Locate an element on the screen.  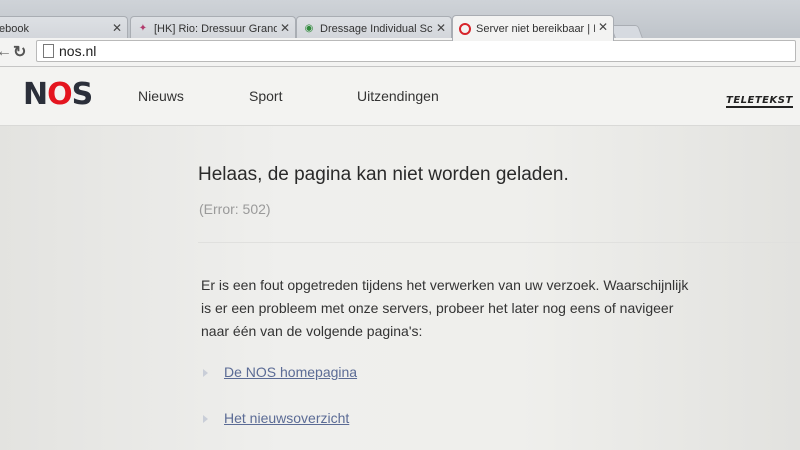
message-line: naar één van de volgende pagina's: is located at coordinates (312, 331).